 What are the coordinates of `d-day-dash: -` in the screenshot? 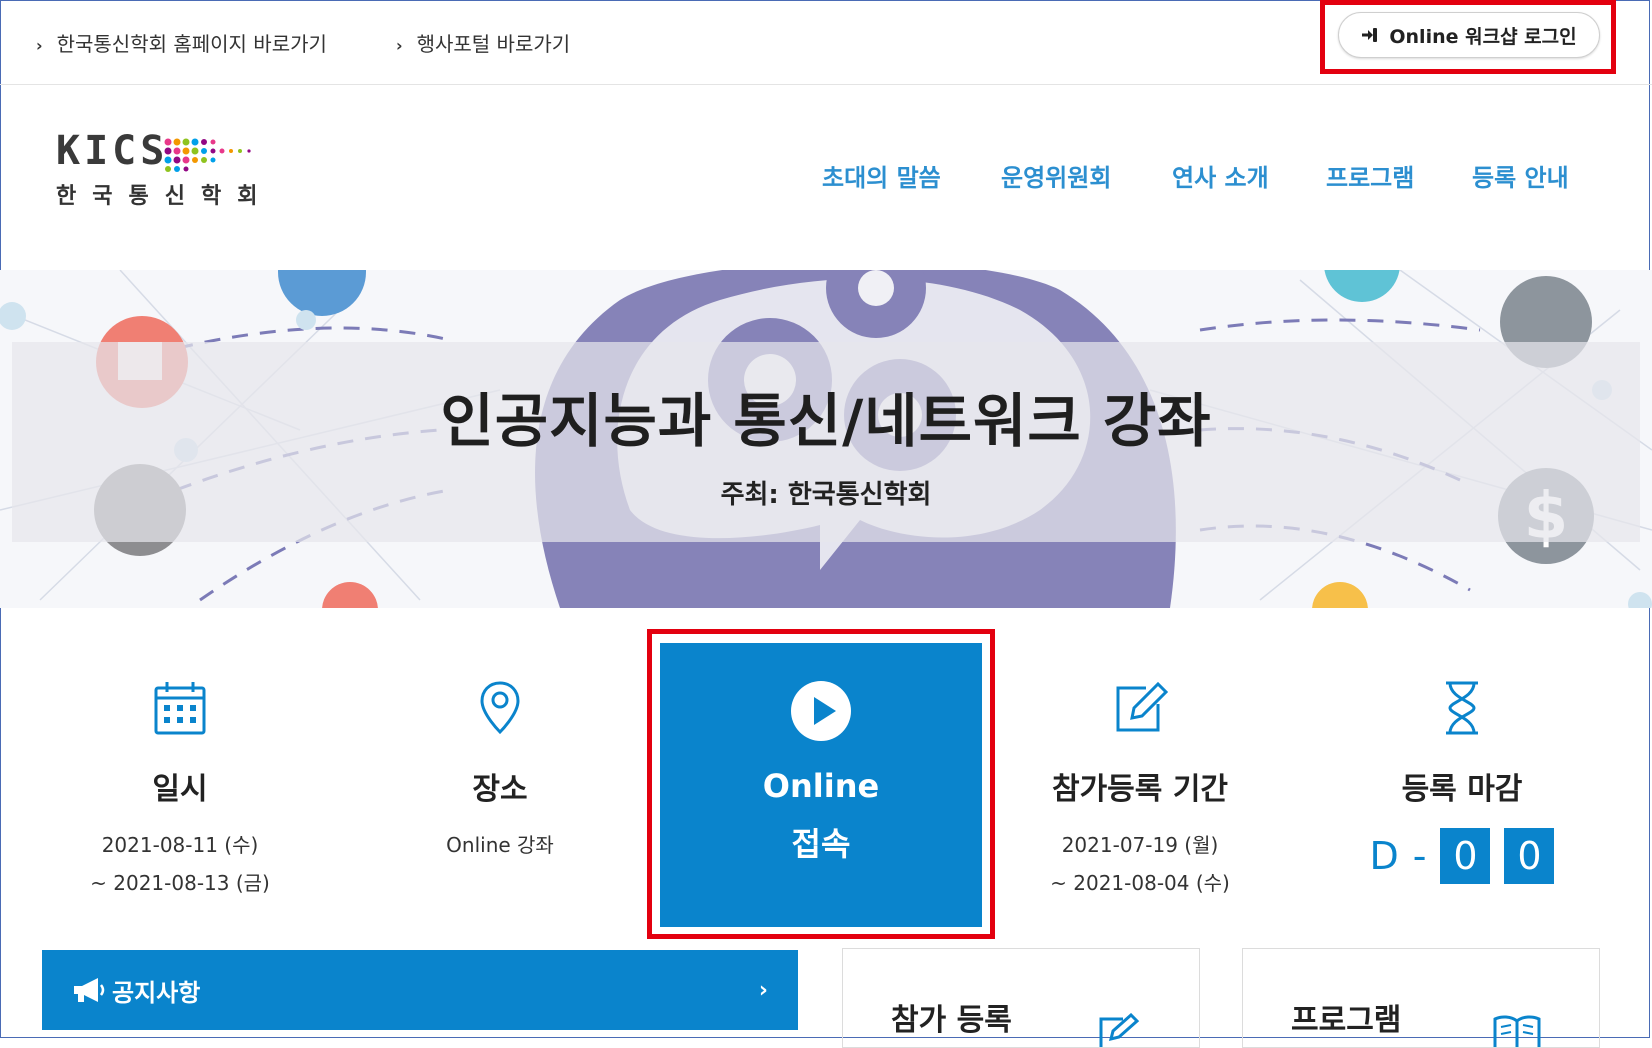 It's located at (1419, 856).